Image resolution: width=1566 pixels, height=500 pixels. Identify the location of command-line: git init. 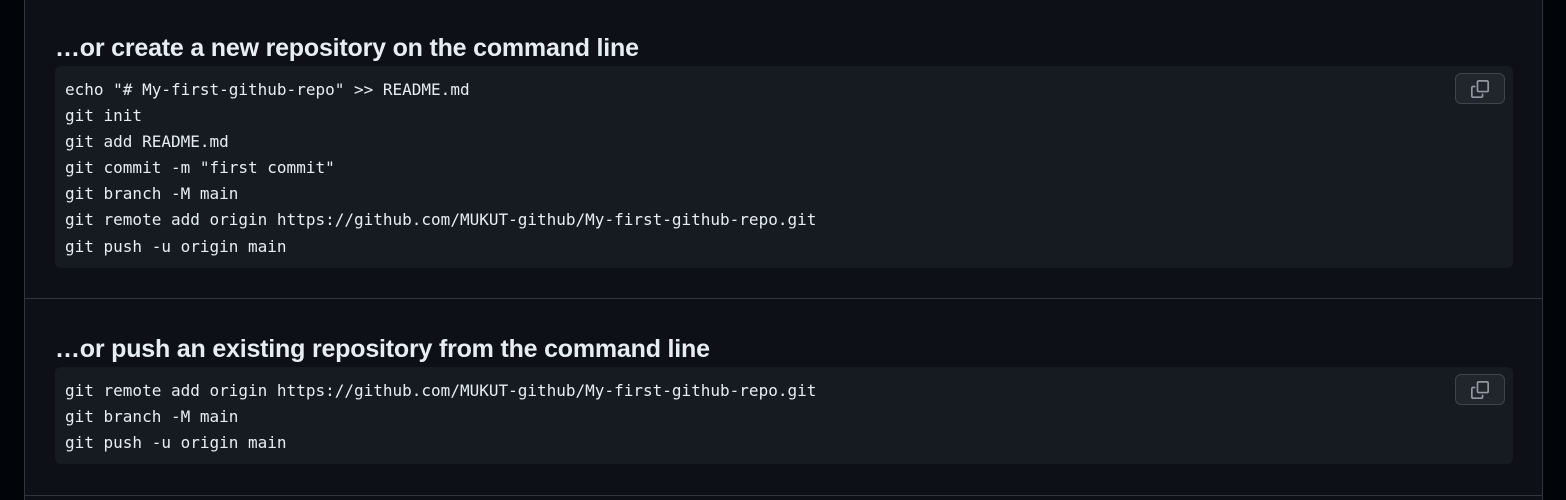
(104, 116).